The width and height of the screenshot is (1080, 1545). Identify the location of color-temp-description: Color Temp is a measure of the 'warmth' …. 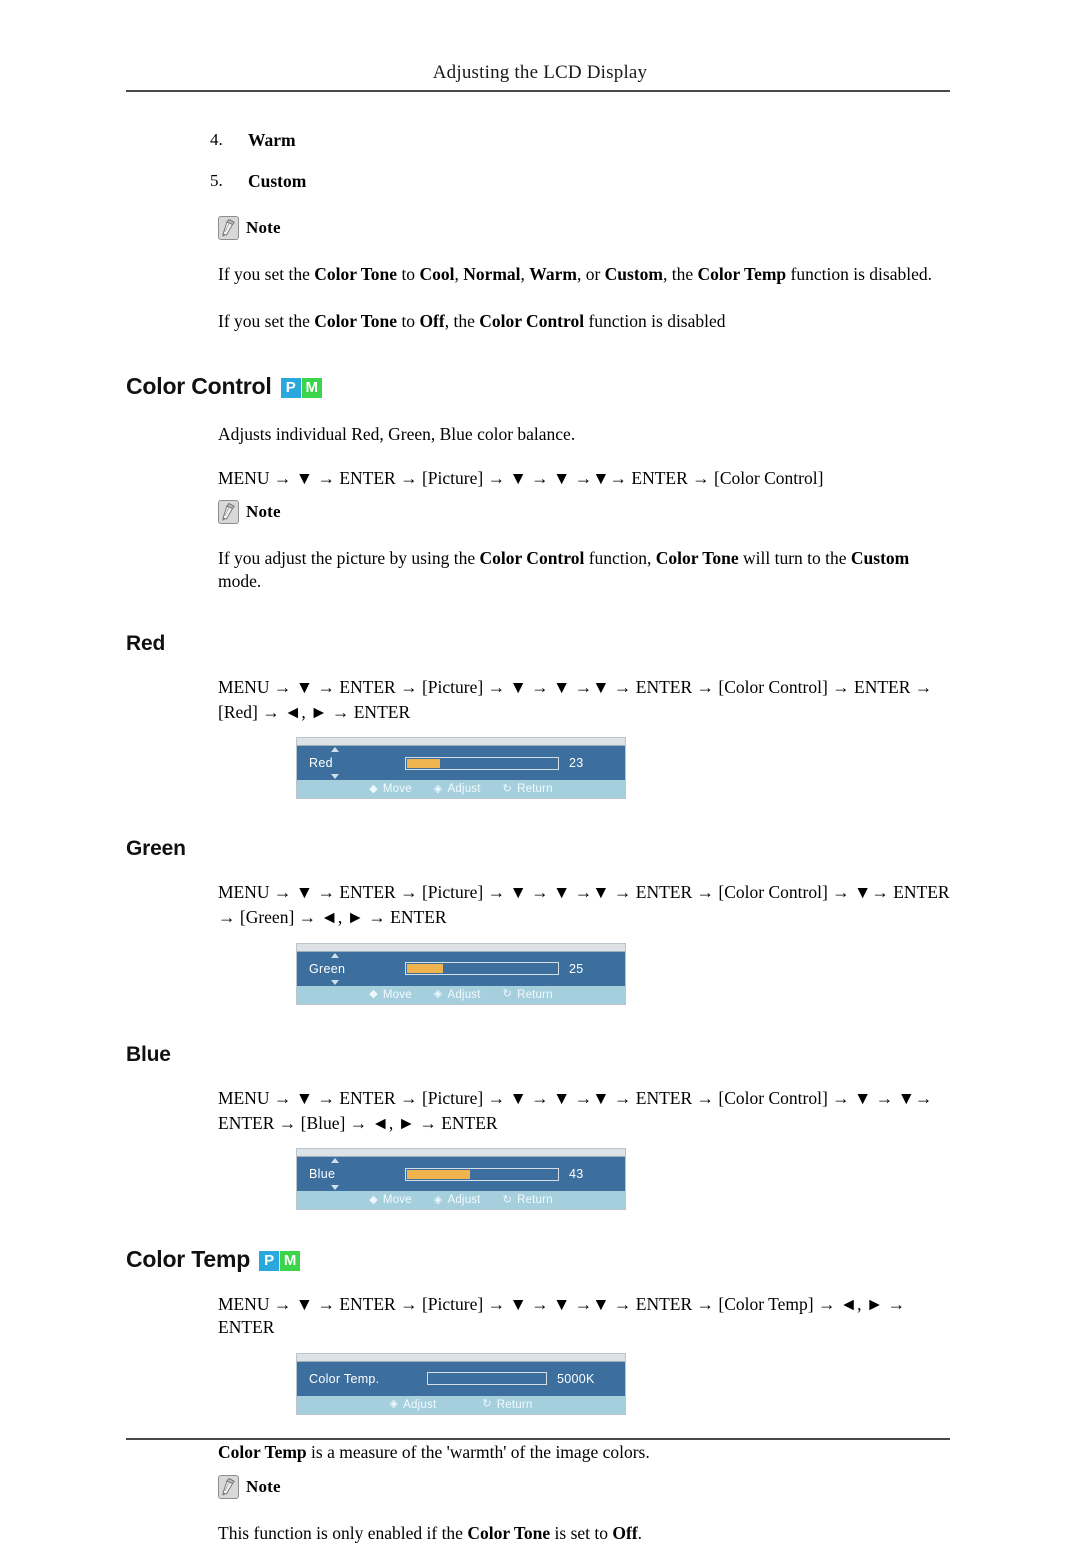
(585, 1453).